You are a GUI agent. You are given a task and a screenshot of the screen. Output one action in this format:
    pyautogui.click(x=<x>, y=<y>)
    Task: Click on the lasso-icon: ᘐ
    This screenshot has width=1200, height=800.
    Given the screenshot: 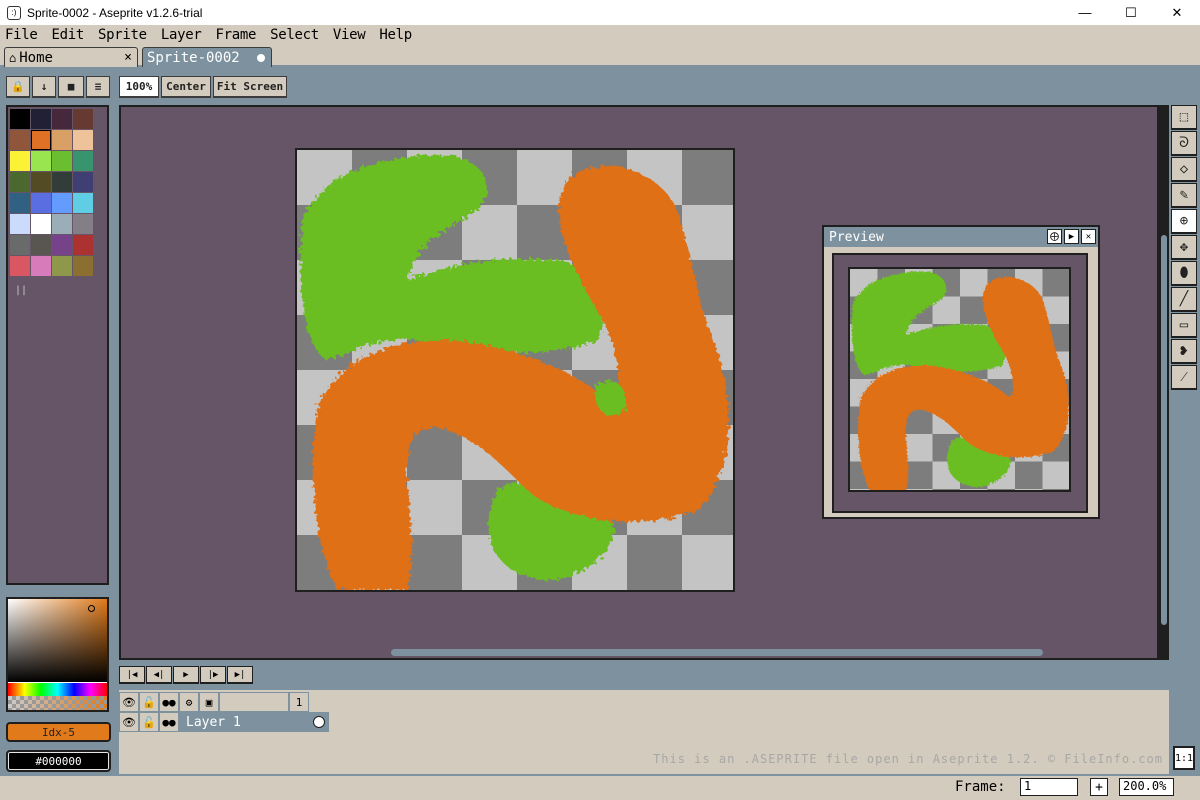 What is the action you would take?
    pyautogui.click(x=1184, y=143)
    